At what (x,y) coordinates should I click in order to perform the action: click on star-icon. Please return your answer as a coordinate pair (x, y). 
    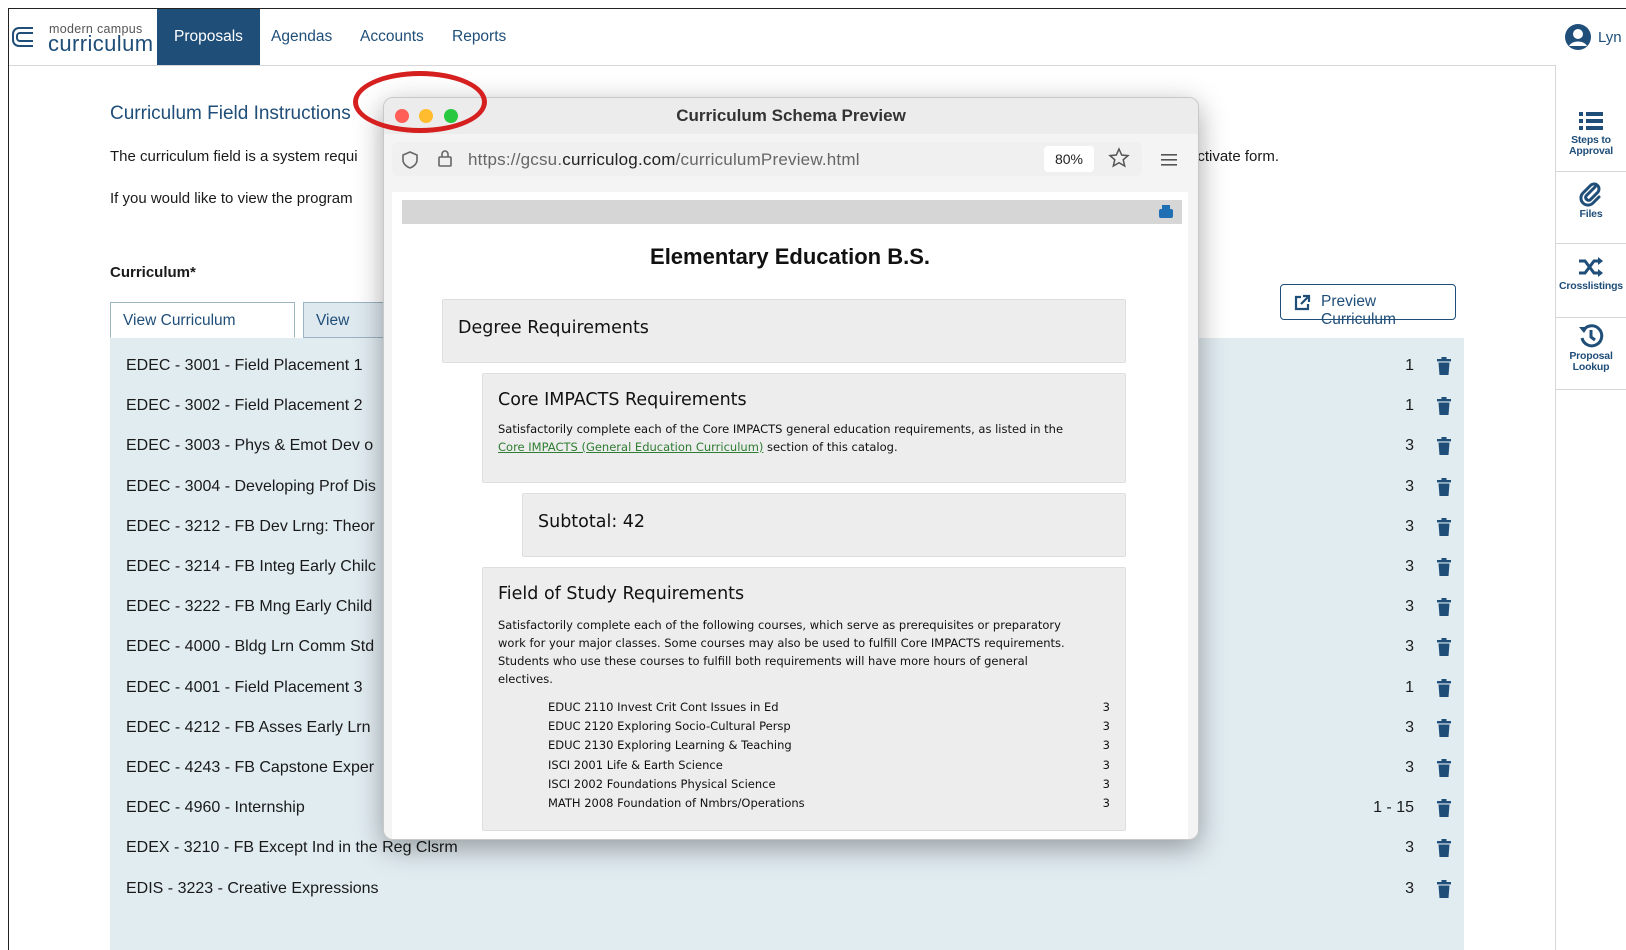
    Looking at the image, I should click on (1119, 158).